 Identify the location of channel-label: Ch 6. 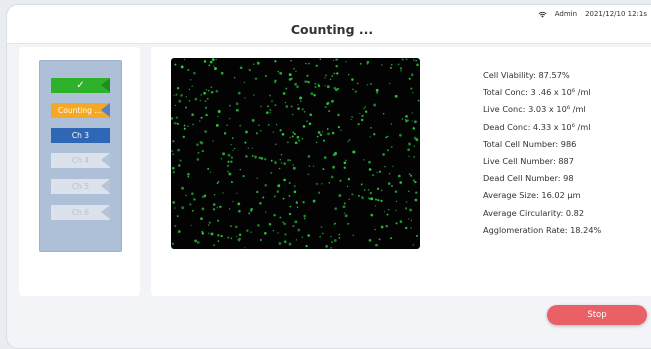
(80, 212).